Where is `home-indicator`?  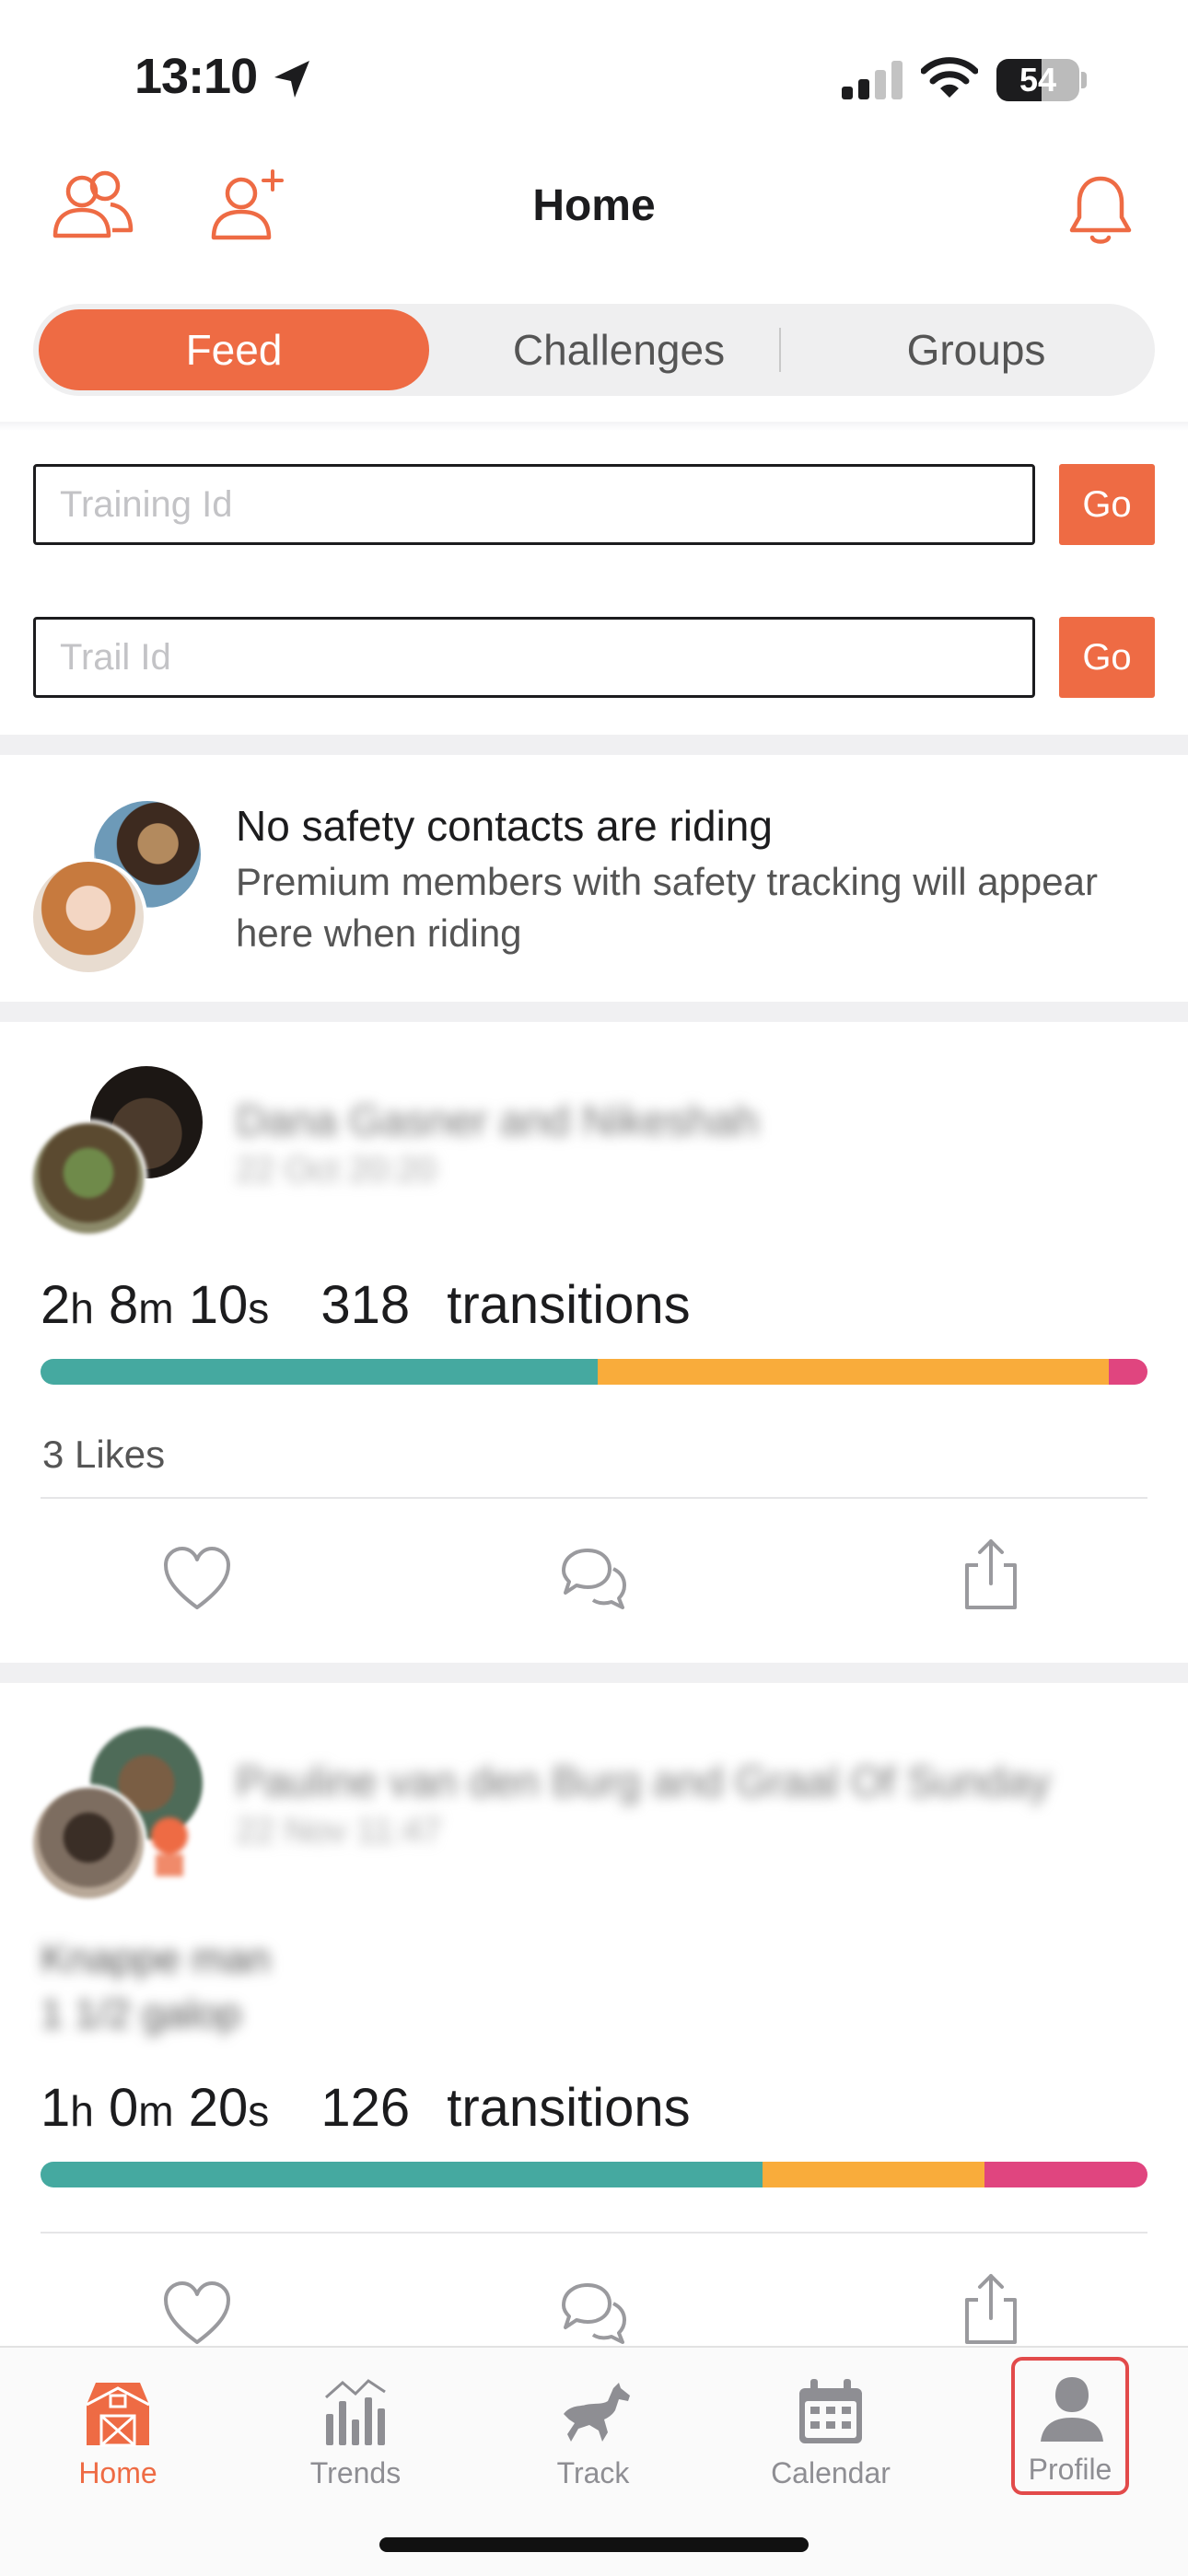
home-indicator is located at coordinates (594, 2544).